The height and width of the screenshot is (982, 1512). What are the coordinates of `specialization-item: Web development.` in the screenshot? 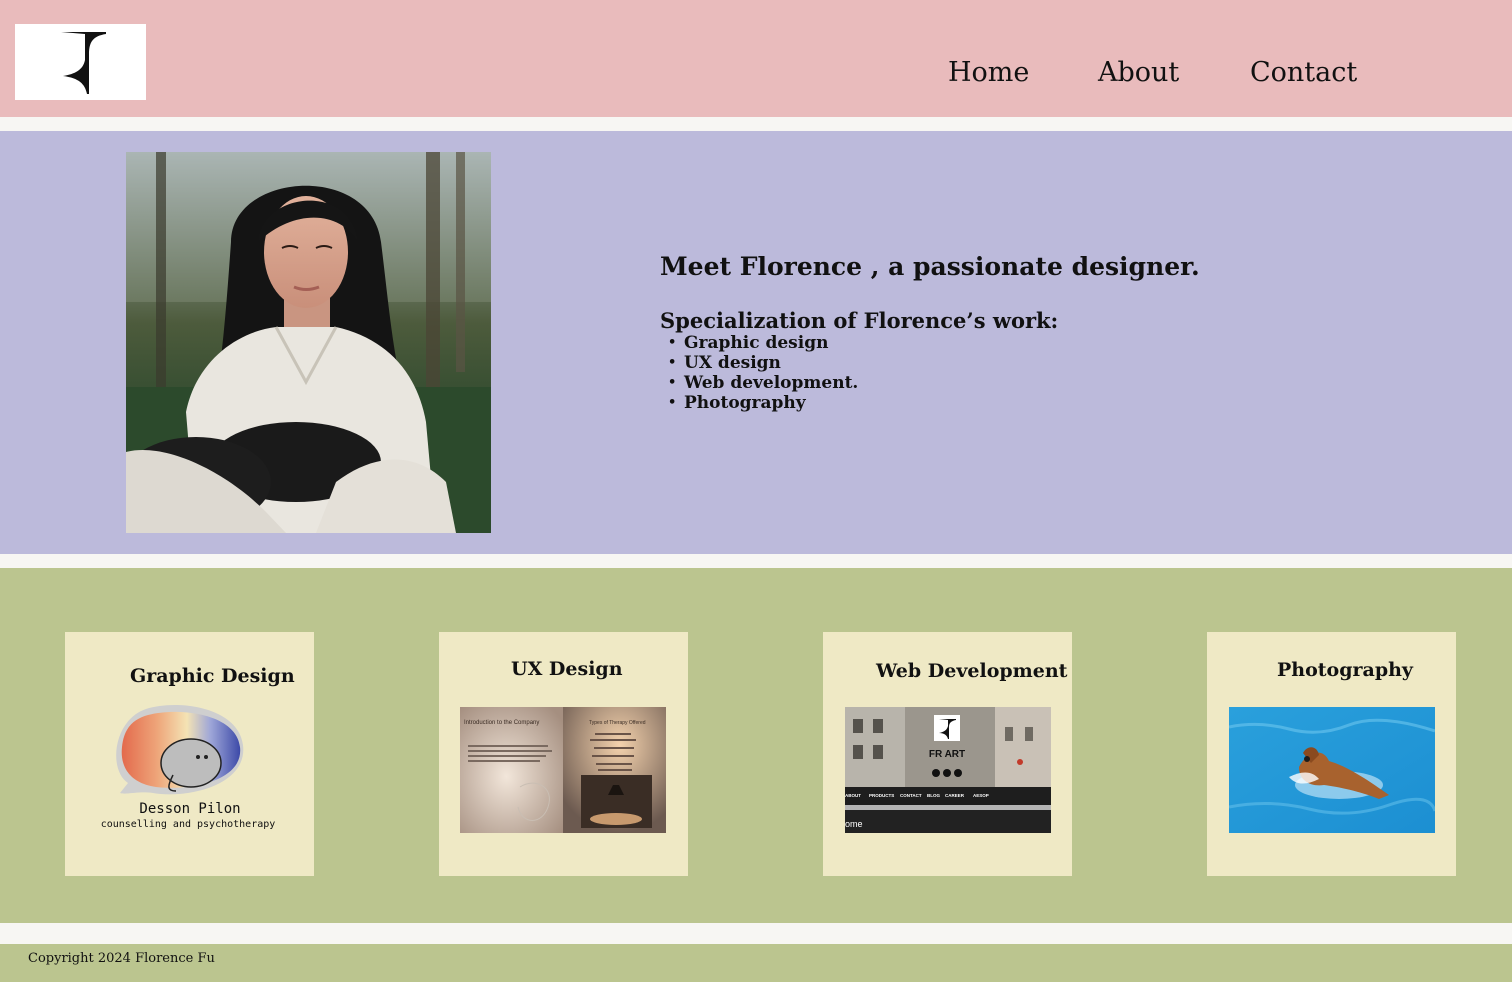 It's located at (930, 383).